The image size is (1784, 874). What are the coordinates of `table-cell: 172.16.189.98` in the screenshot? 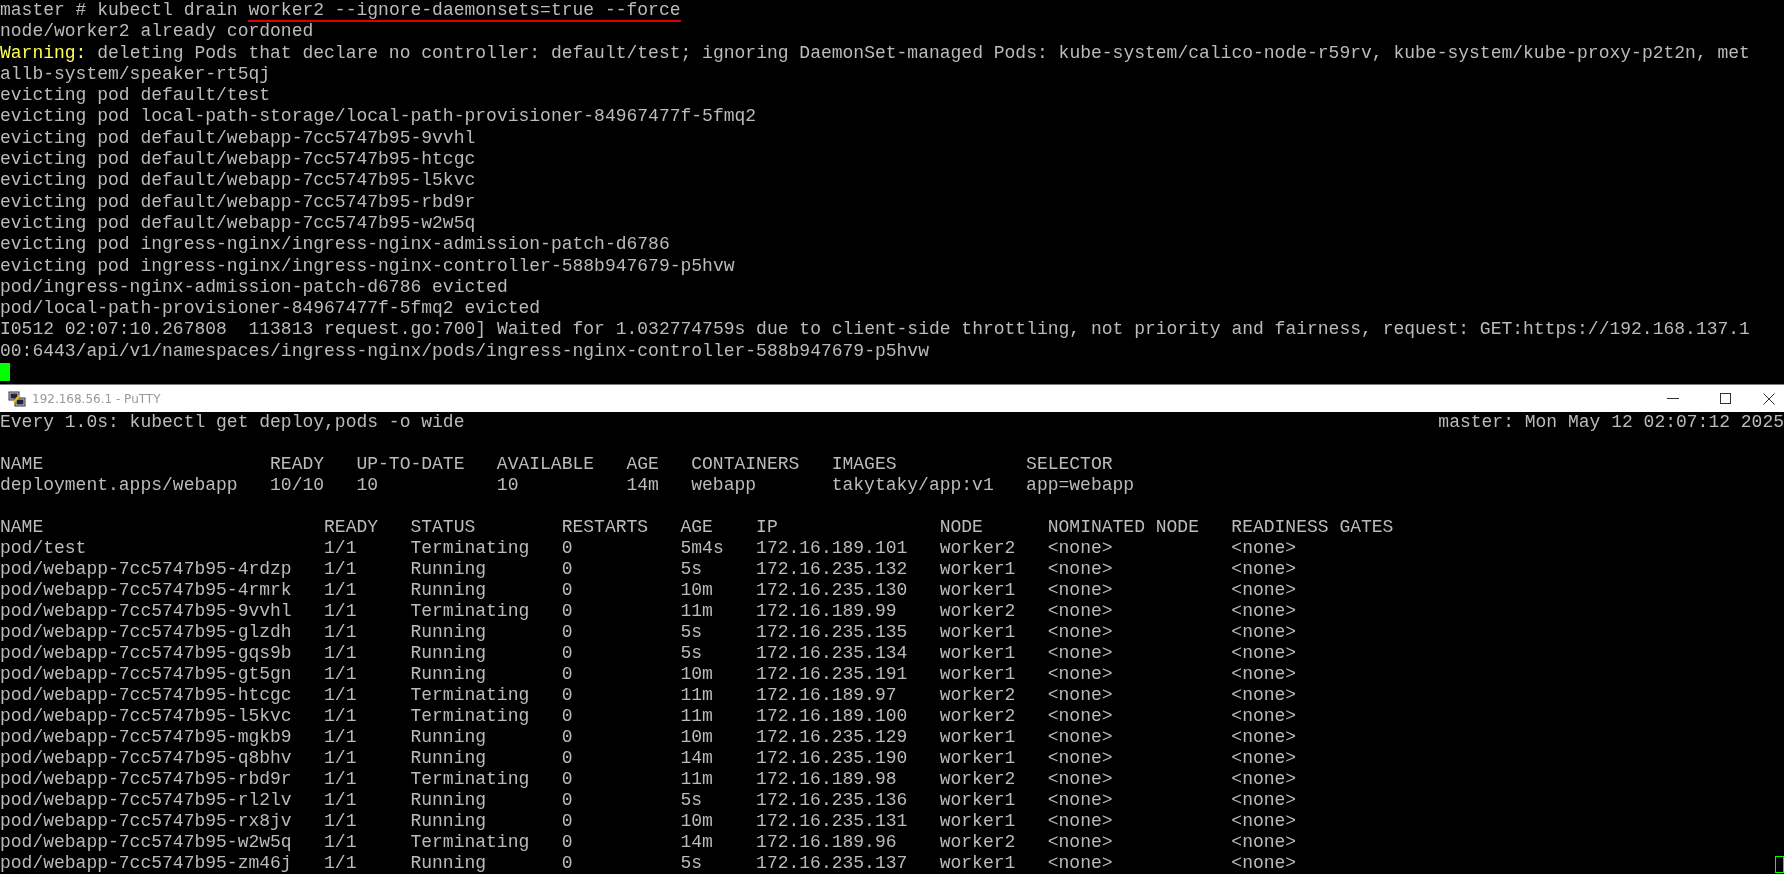 It's located at (826, 779).